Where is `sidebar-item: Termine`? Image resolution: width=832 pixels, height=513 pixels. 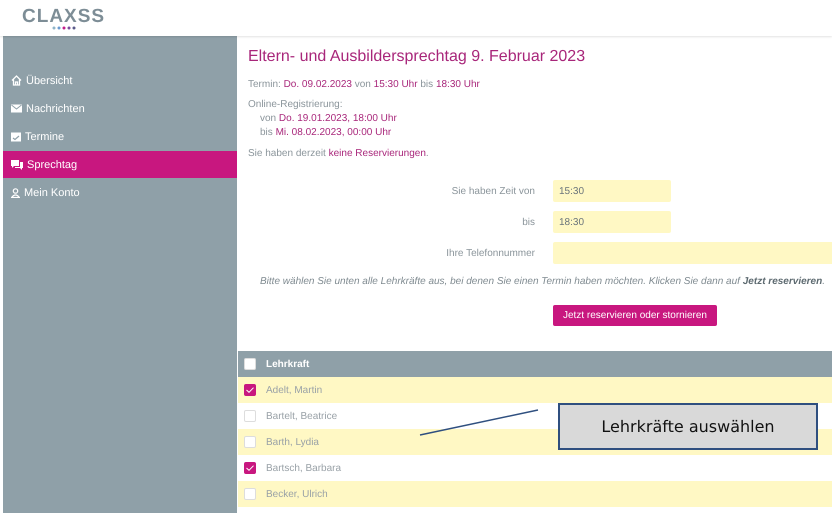 sidebar-item: Termine is located at coordinates (120, 136).